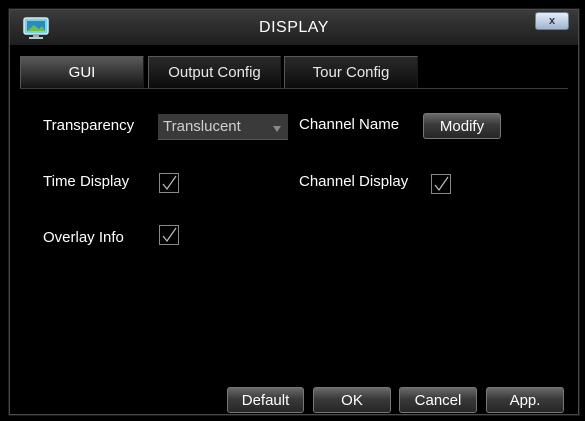 This screenshot has height=421, width=585. I want to click on modify-button-label: Modify, so click(462, 126).